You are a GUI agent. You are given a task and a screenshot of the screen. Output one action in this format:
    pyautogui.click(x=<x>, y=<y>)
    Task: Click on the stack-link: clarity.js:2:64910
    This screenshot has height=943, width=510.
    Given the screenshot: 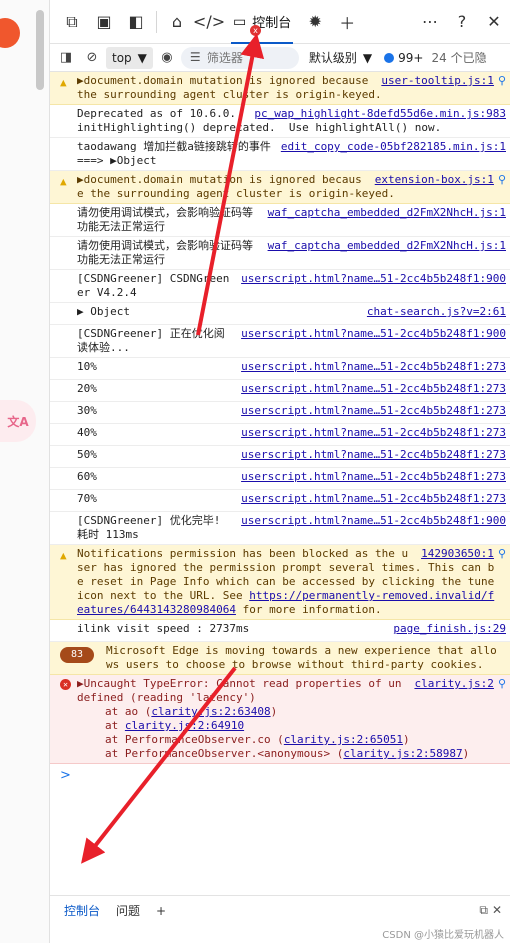 What is the action you would take?
    pyautogui.click(x=184, y=725)
    